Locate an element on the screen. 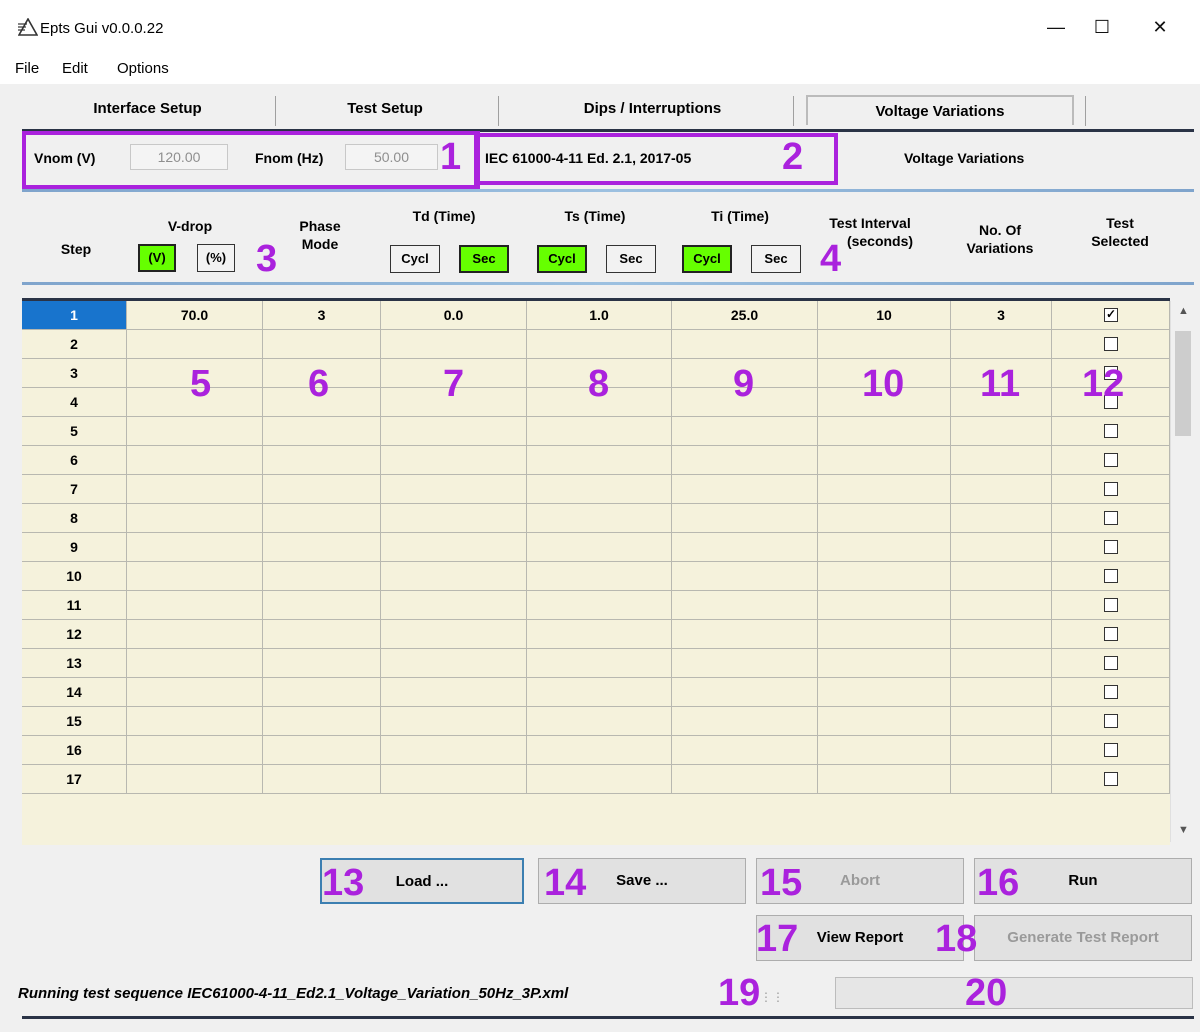 The height and width of the screenshot is (1032, 1200). step-number: 6 is located at coordinates (74, 460).